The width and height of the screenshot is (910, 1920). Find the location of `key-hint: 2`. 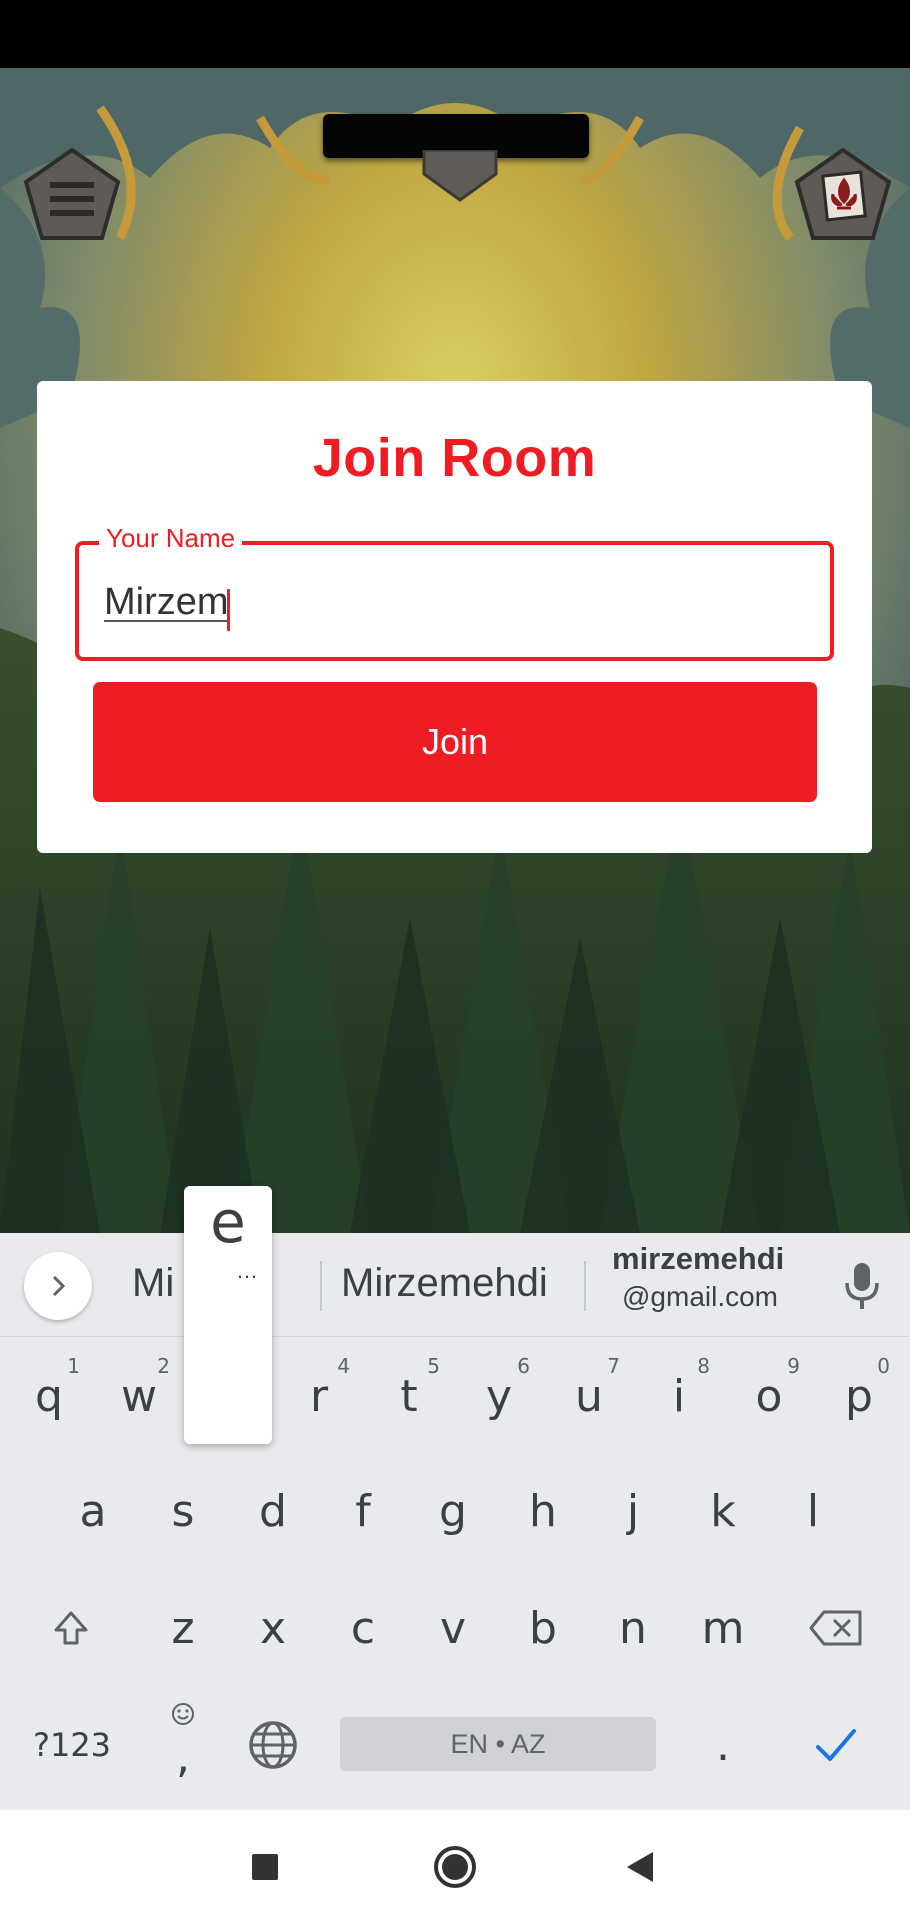

key-hint: 2 is located at coordinates (163, 1366).